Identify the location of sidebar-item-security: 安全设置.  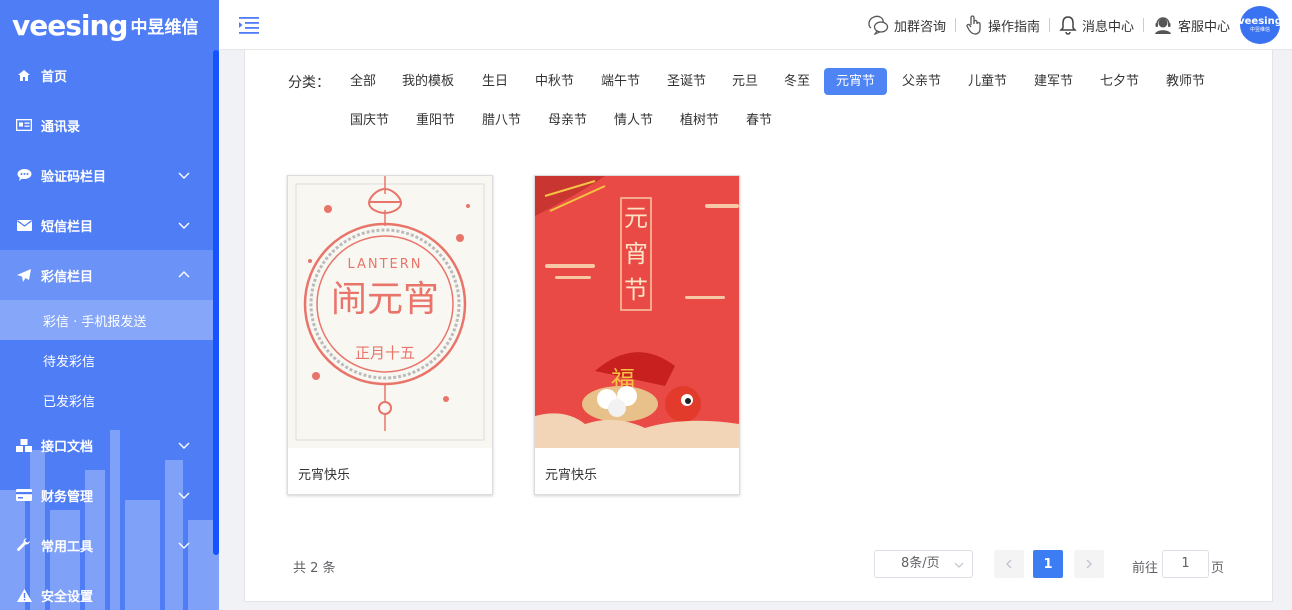
(106, 590).